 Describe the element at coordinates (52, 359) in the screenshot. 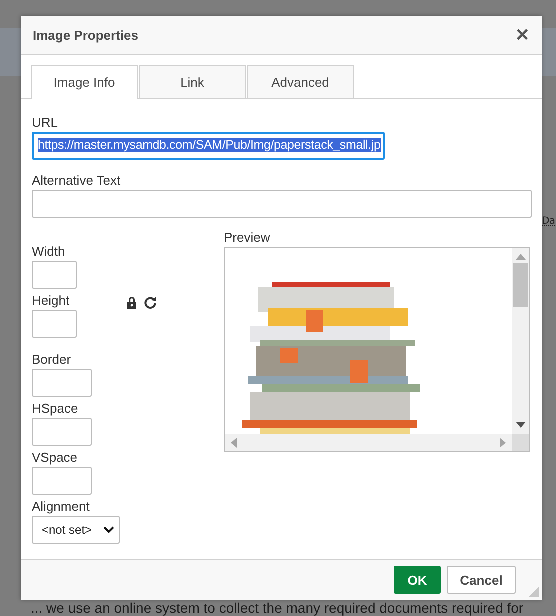

I see `field-label: Border` at that location.